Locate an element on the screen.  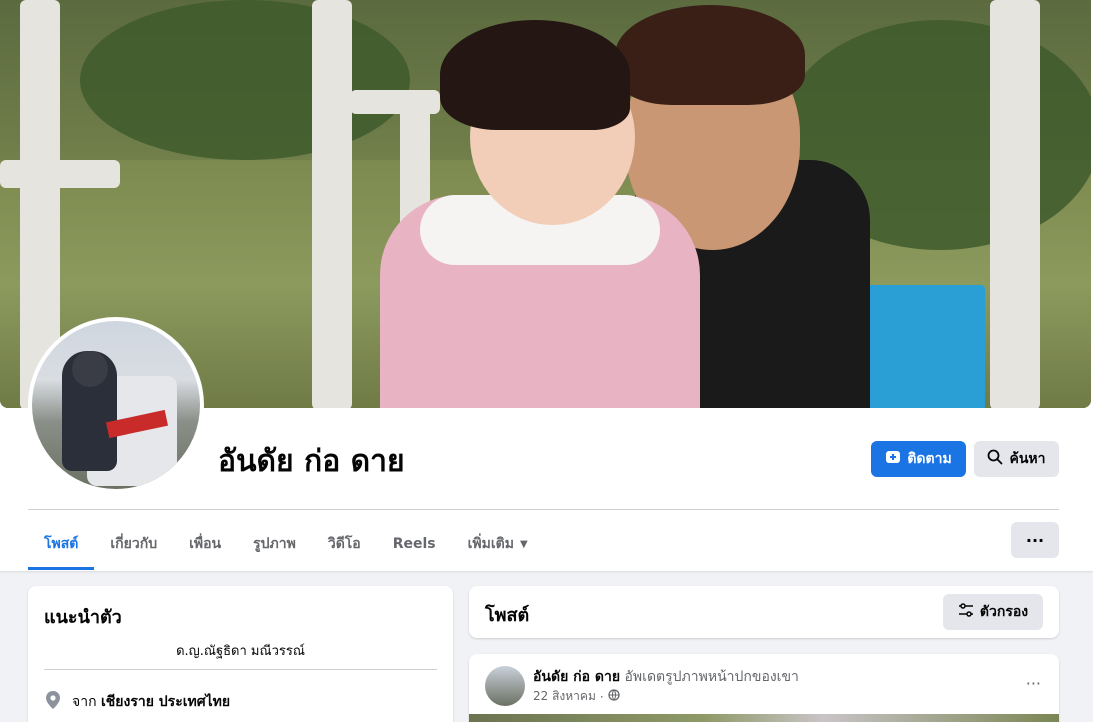
globe-icon is located at coordinates (614, 696).